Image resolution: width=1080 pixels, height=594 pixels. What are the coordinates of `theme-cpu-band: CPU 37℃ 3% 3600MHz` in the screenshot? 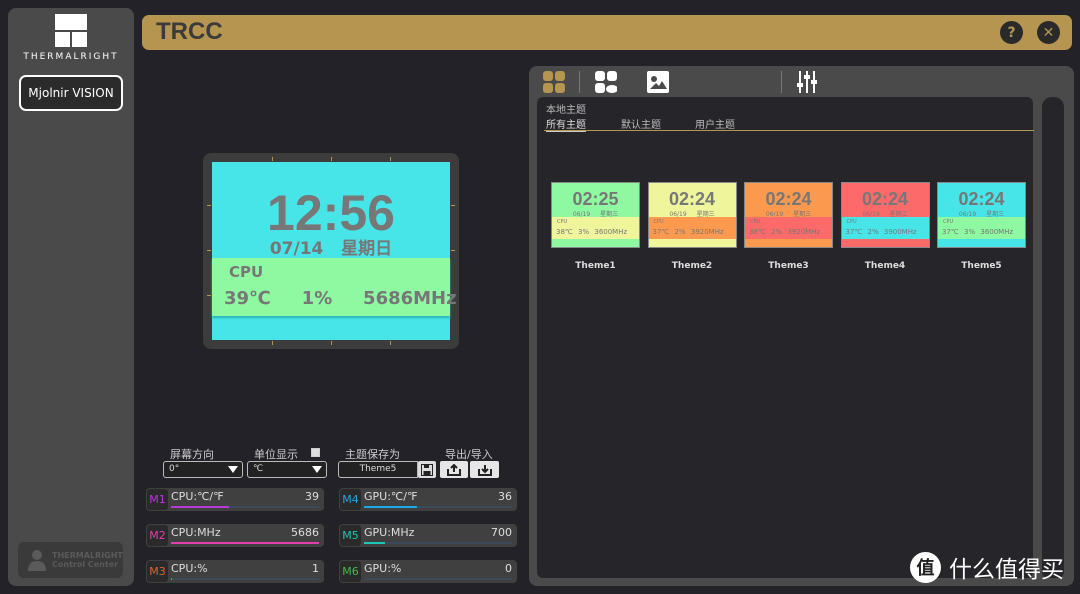 It's located at (981, 228).